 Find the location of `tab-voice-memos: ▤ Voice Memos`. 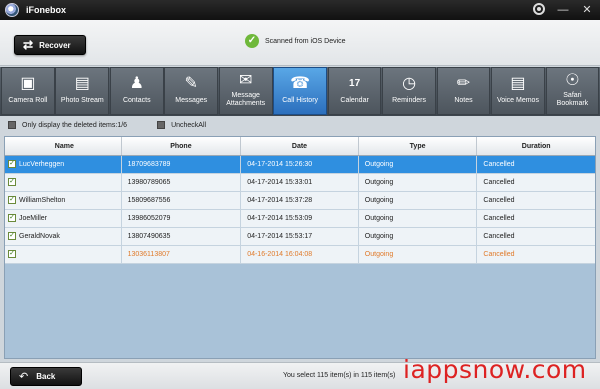

tab-voice-memos: ▤ Voice Memos is located at coordinates (518, 91).